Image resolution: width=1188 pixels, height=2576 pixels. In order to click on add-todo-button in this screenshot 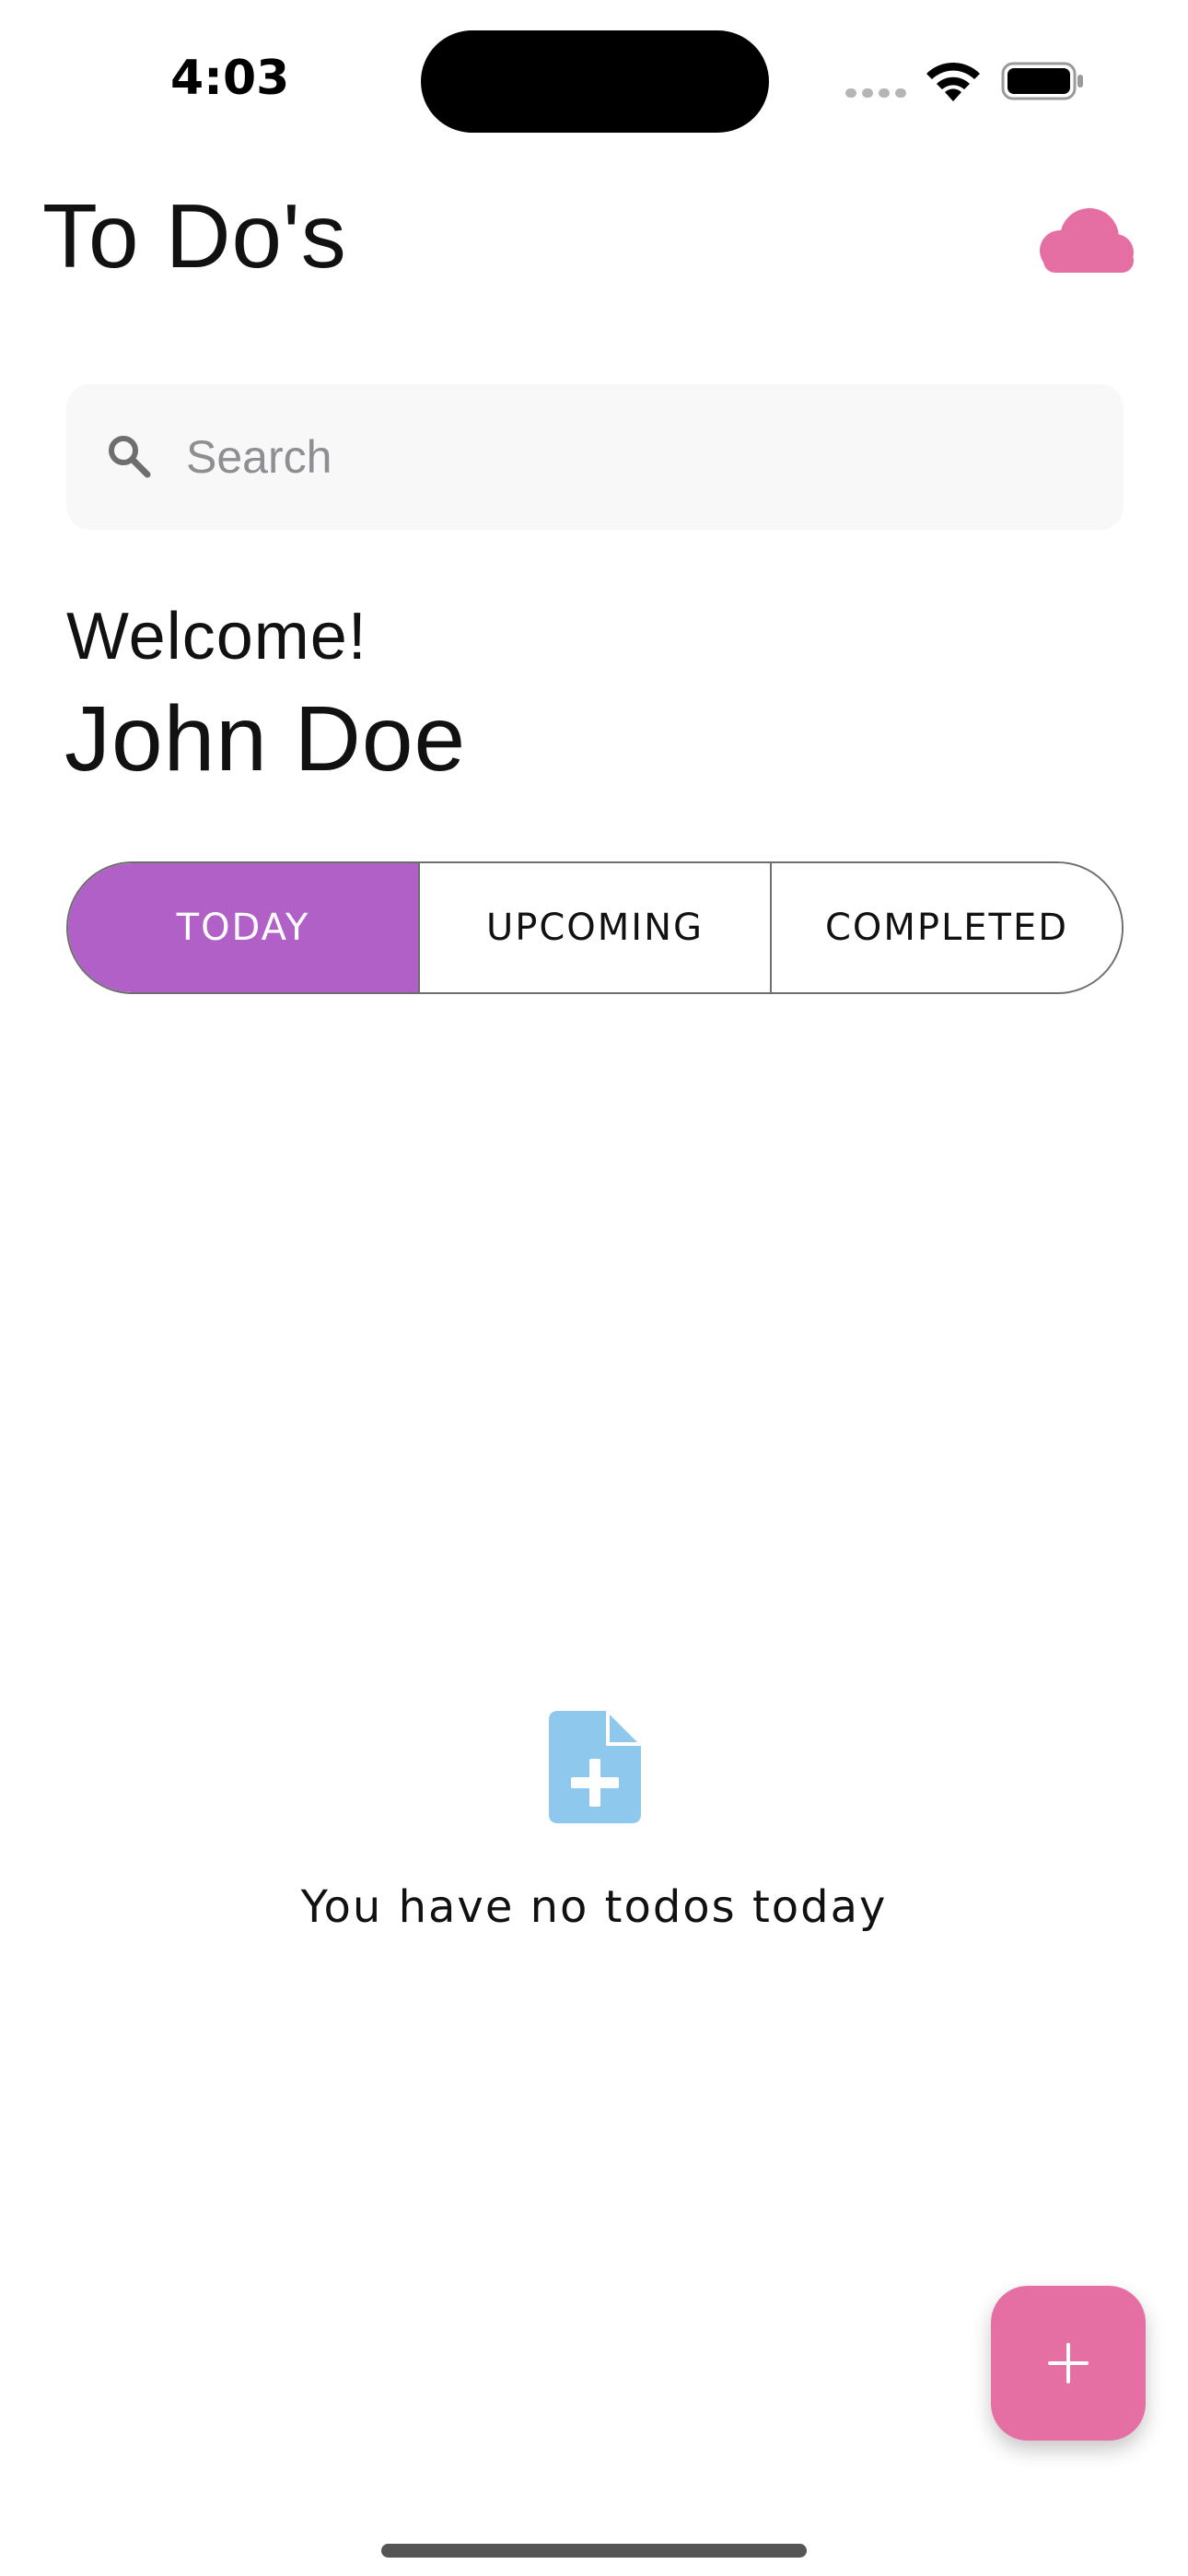, I will do `click(1068, 2363)`.